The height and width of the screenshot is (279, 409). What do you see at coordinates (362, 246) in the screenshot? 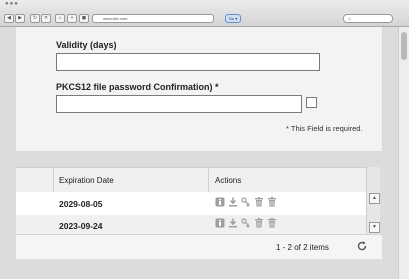
I see `refresh-icon` at bounding box center [362, 246].